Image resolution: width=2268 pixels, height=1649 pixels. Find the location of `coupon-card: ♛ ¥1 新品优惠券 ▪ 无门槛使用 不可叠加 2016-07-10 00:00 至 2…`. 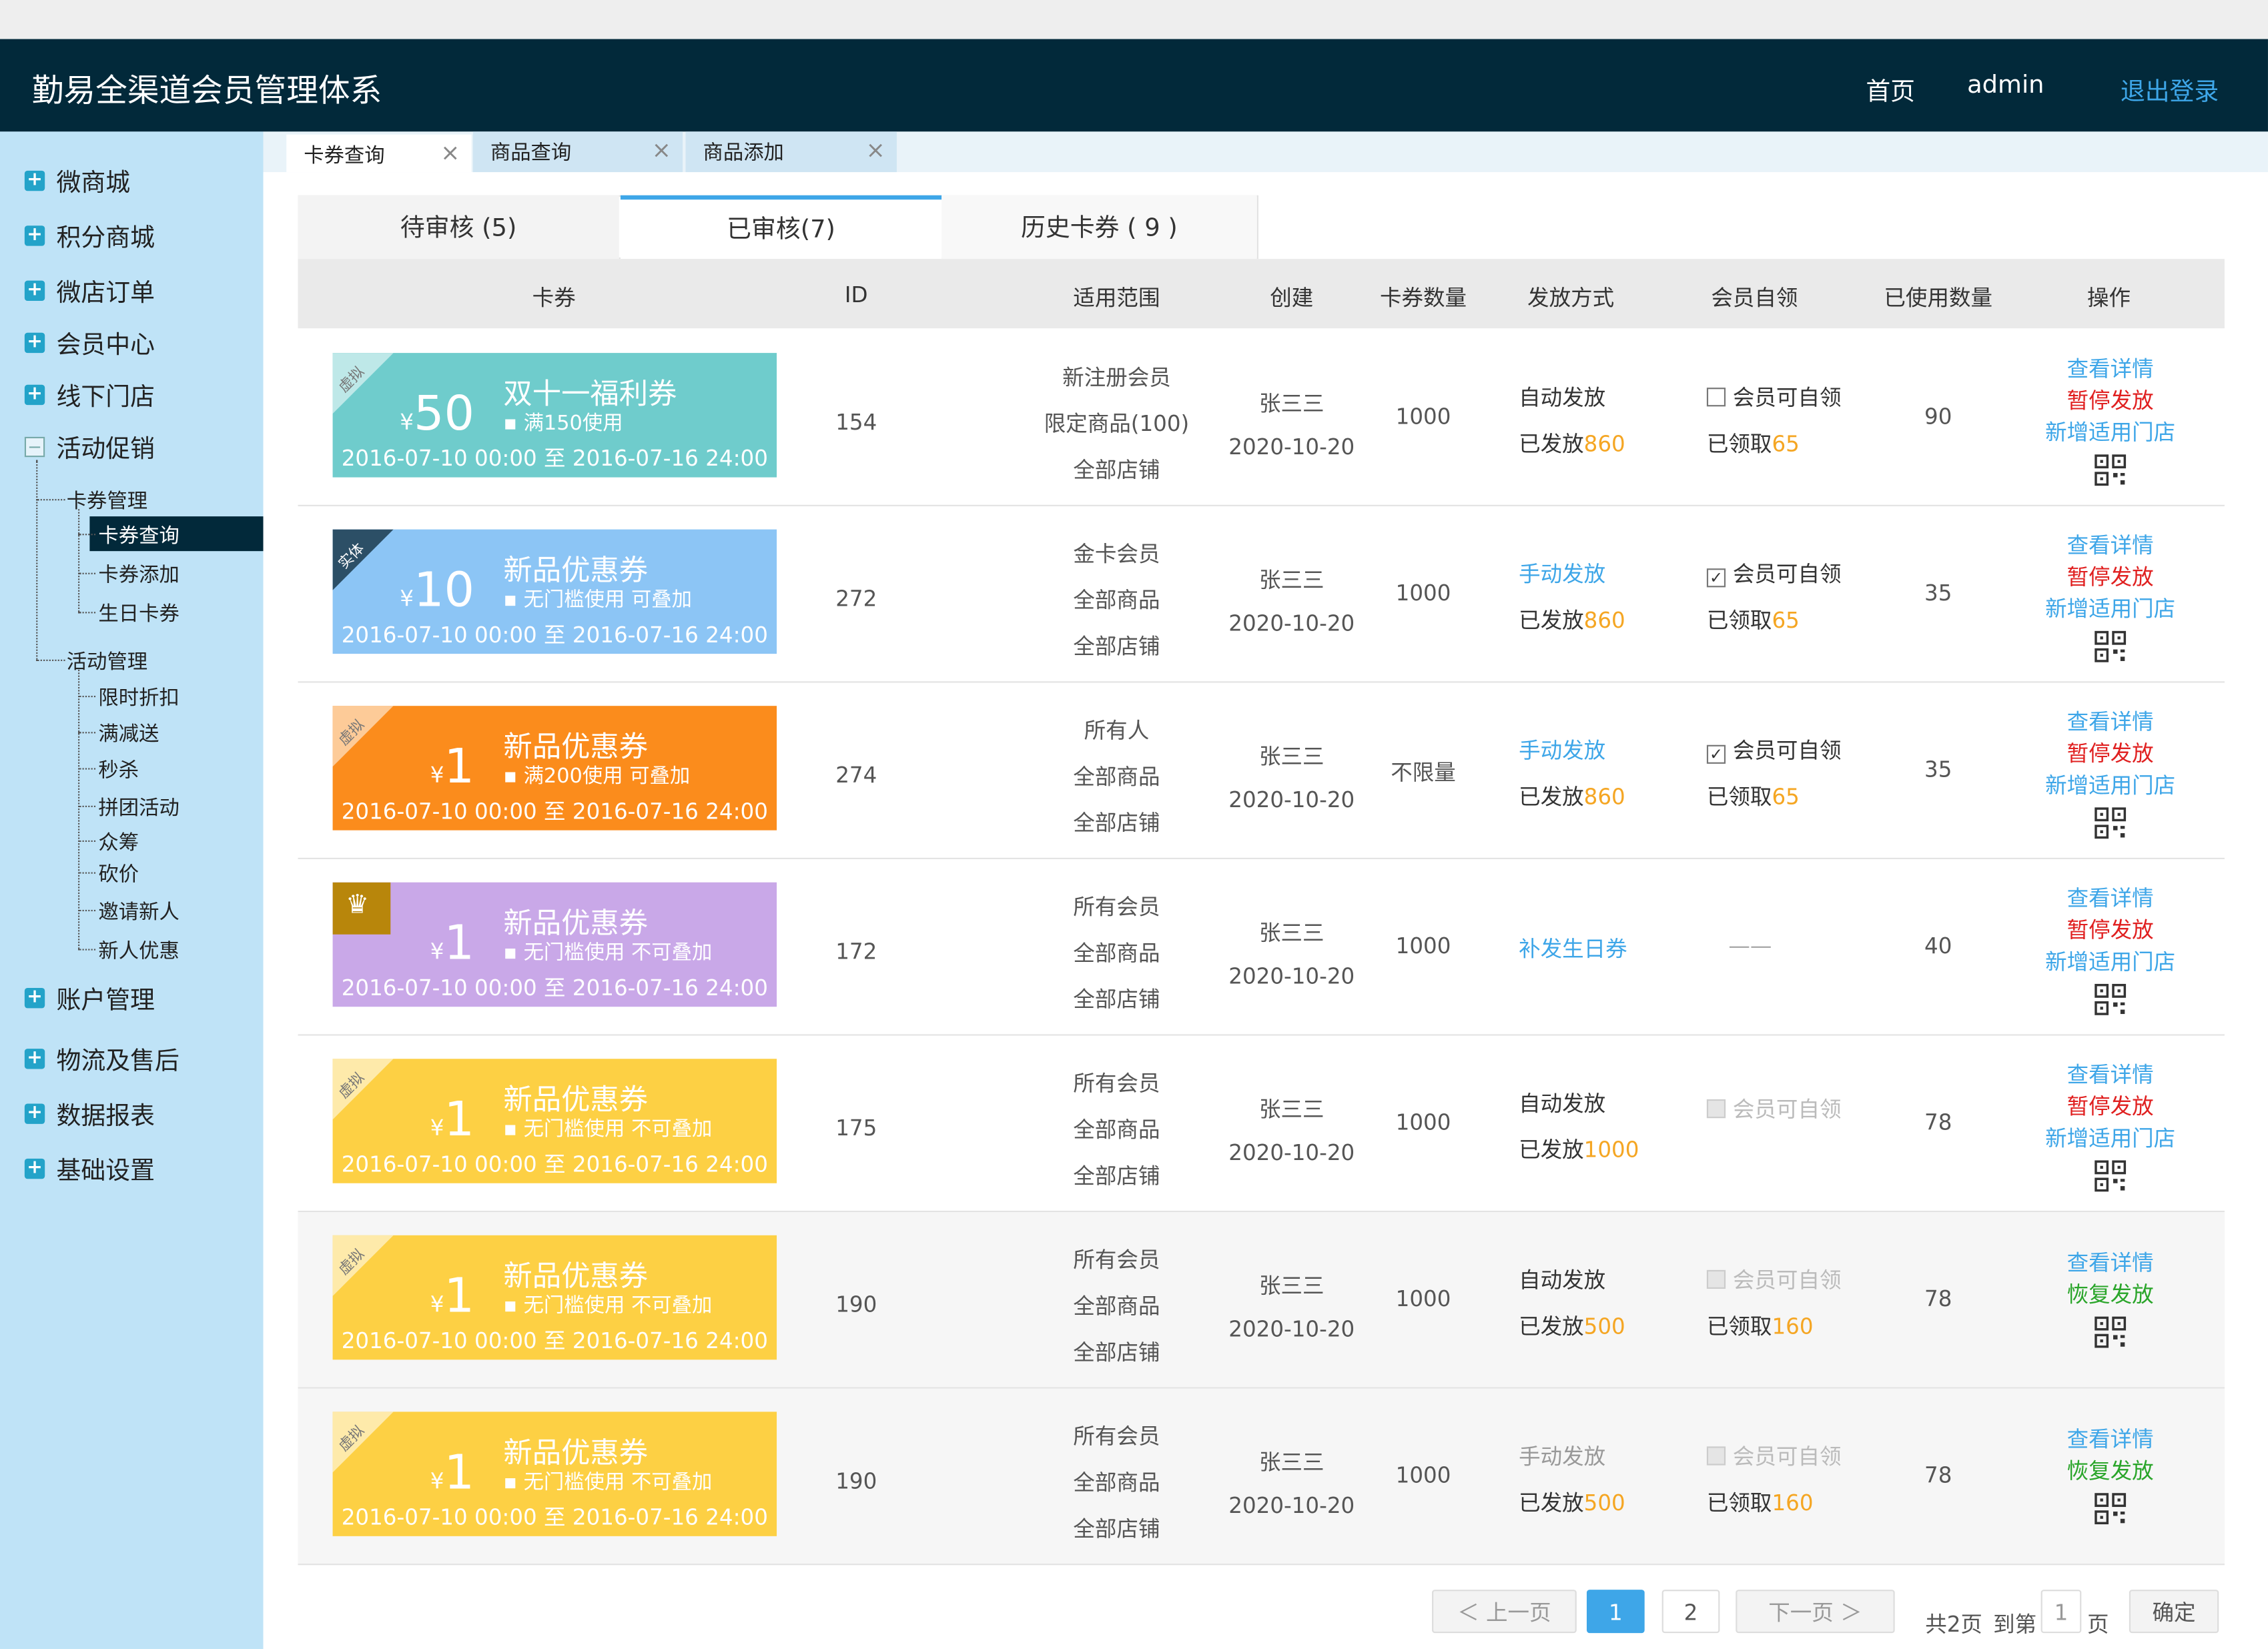

coupon-card: ♛ ¥1 新品优惠券 ▪ 无门槛使用 不可叠加 2016-07-10 00:00 至 2… is located at coordinates (554, 945).